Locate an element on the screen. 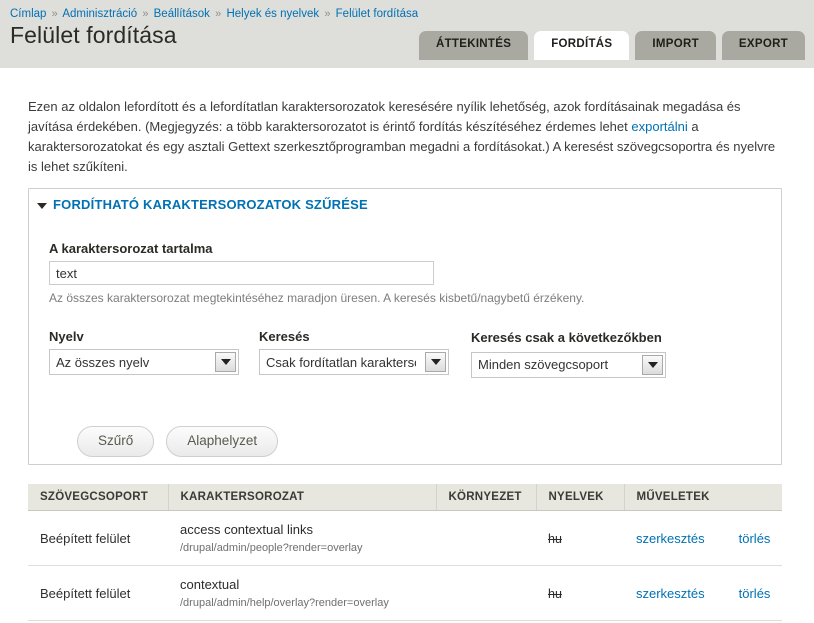 This screenshot has width=814, height=623. group-select: Minden szövegcsoport is located at coordinates (568, 364).